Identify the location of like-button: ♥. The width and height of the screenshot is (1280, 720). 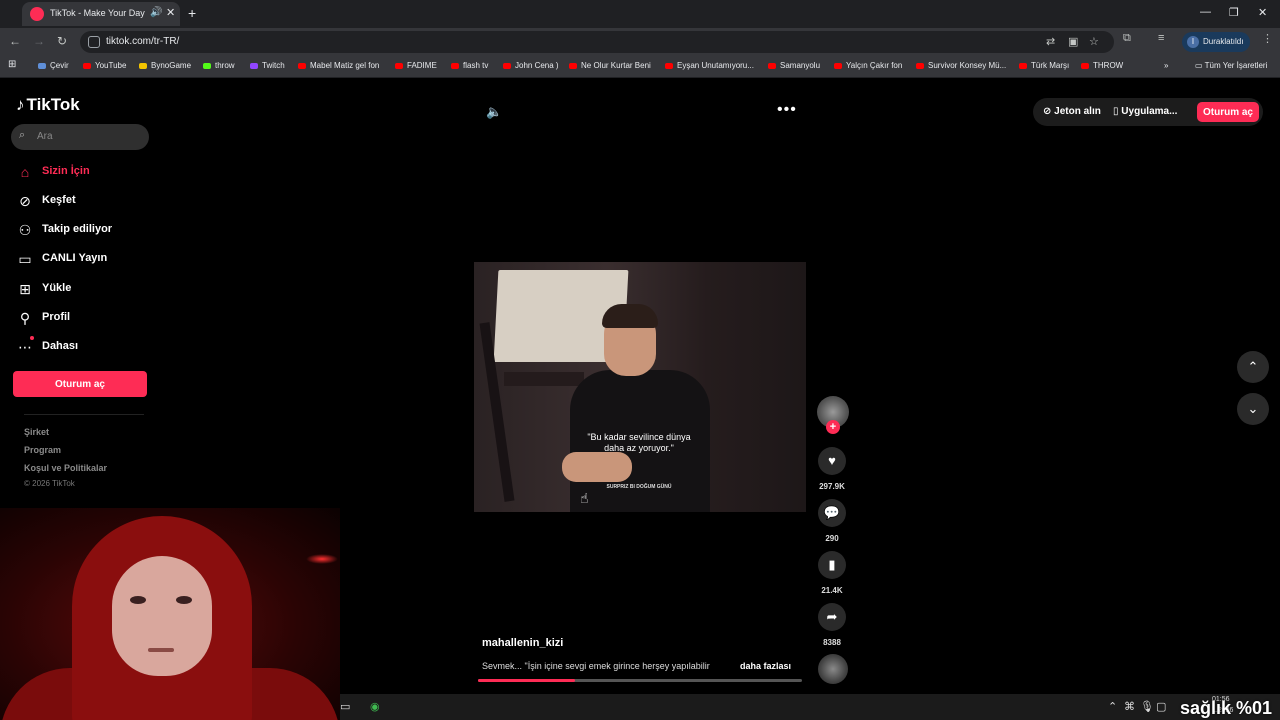
(832, 461).